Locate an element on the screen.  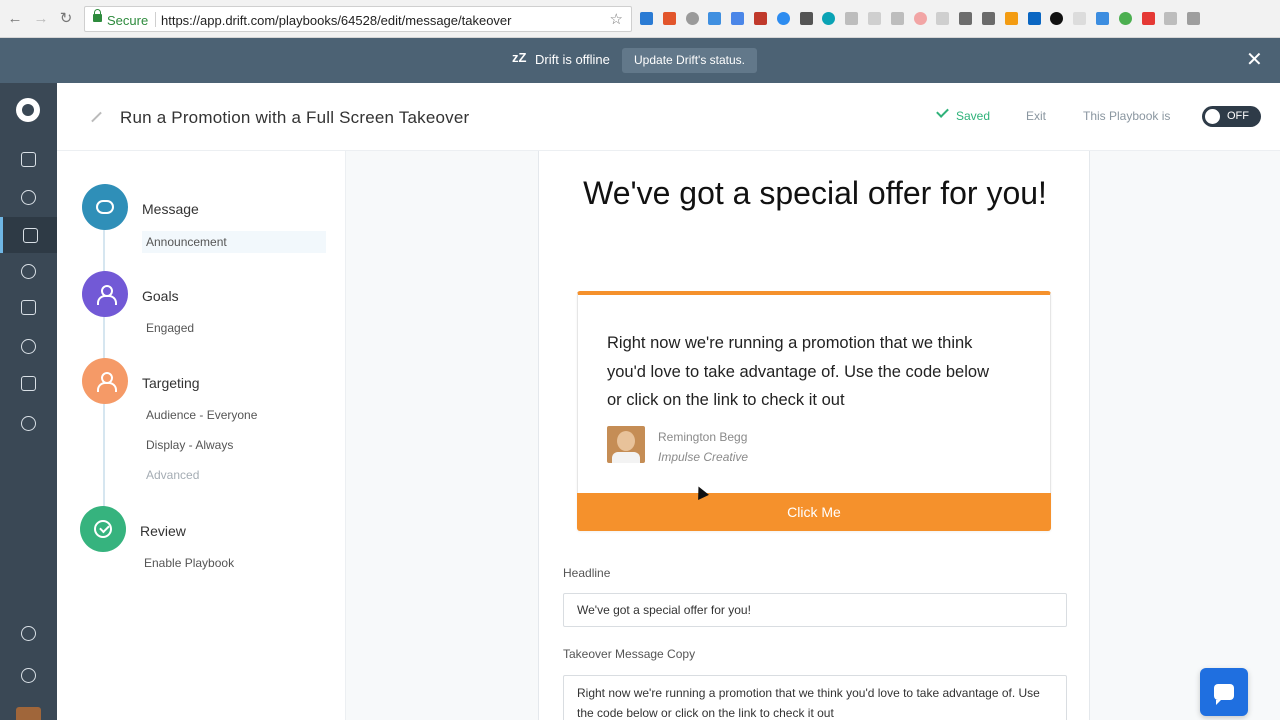
step-sub-enable: Enable Playbook is located at coordinates (189, 563).